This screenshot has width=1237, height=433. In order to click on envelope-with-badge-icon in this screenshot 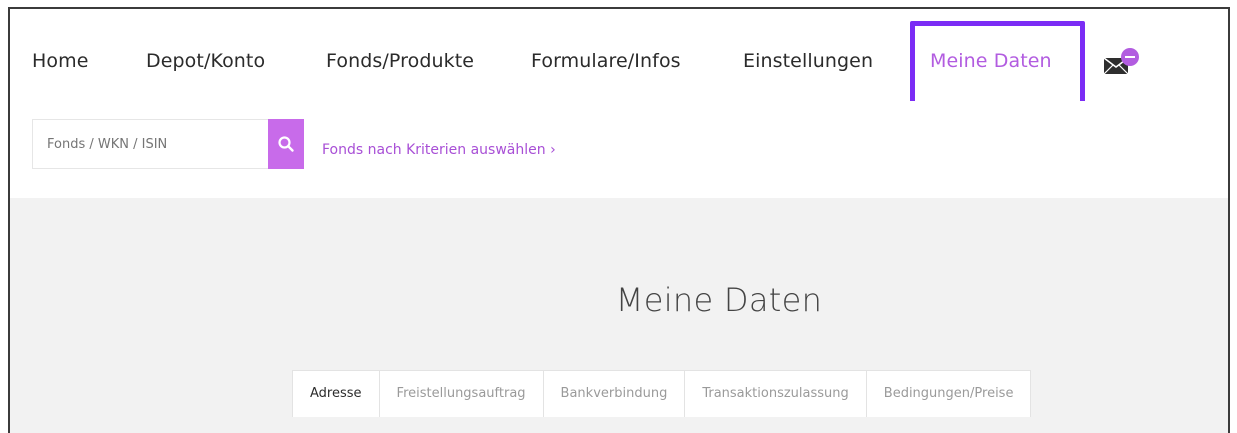, I will do `click(1123, 62)`.